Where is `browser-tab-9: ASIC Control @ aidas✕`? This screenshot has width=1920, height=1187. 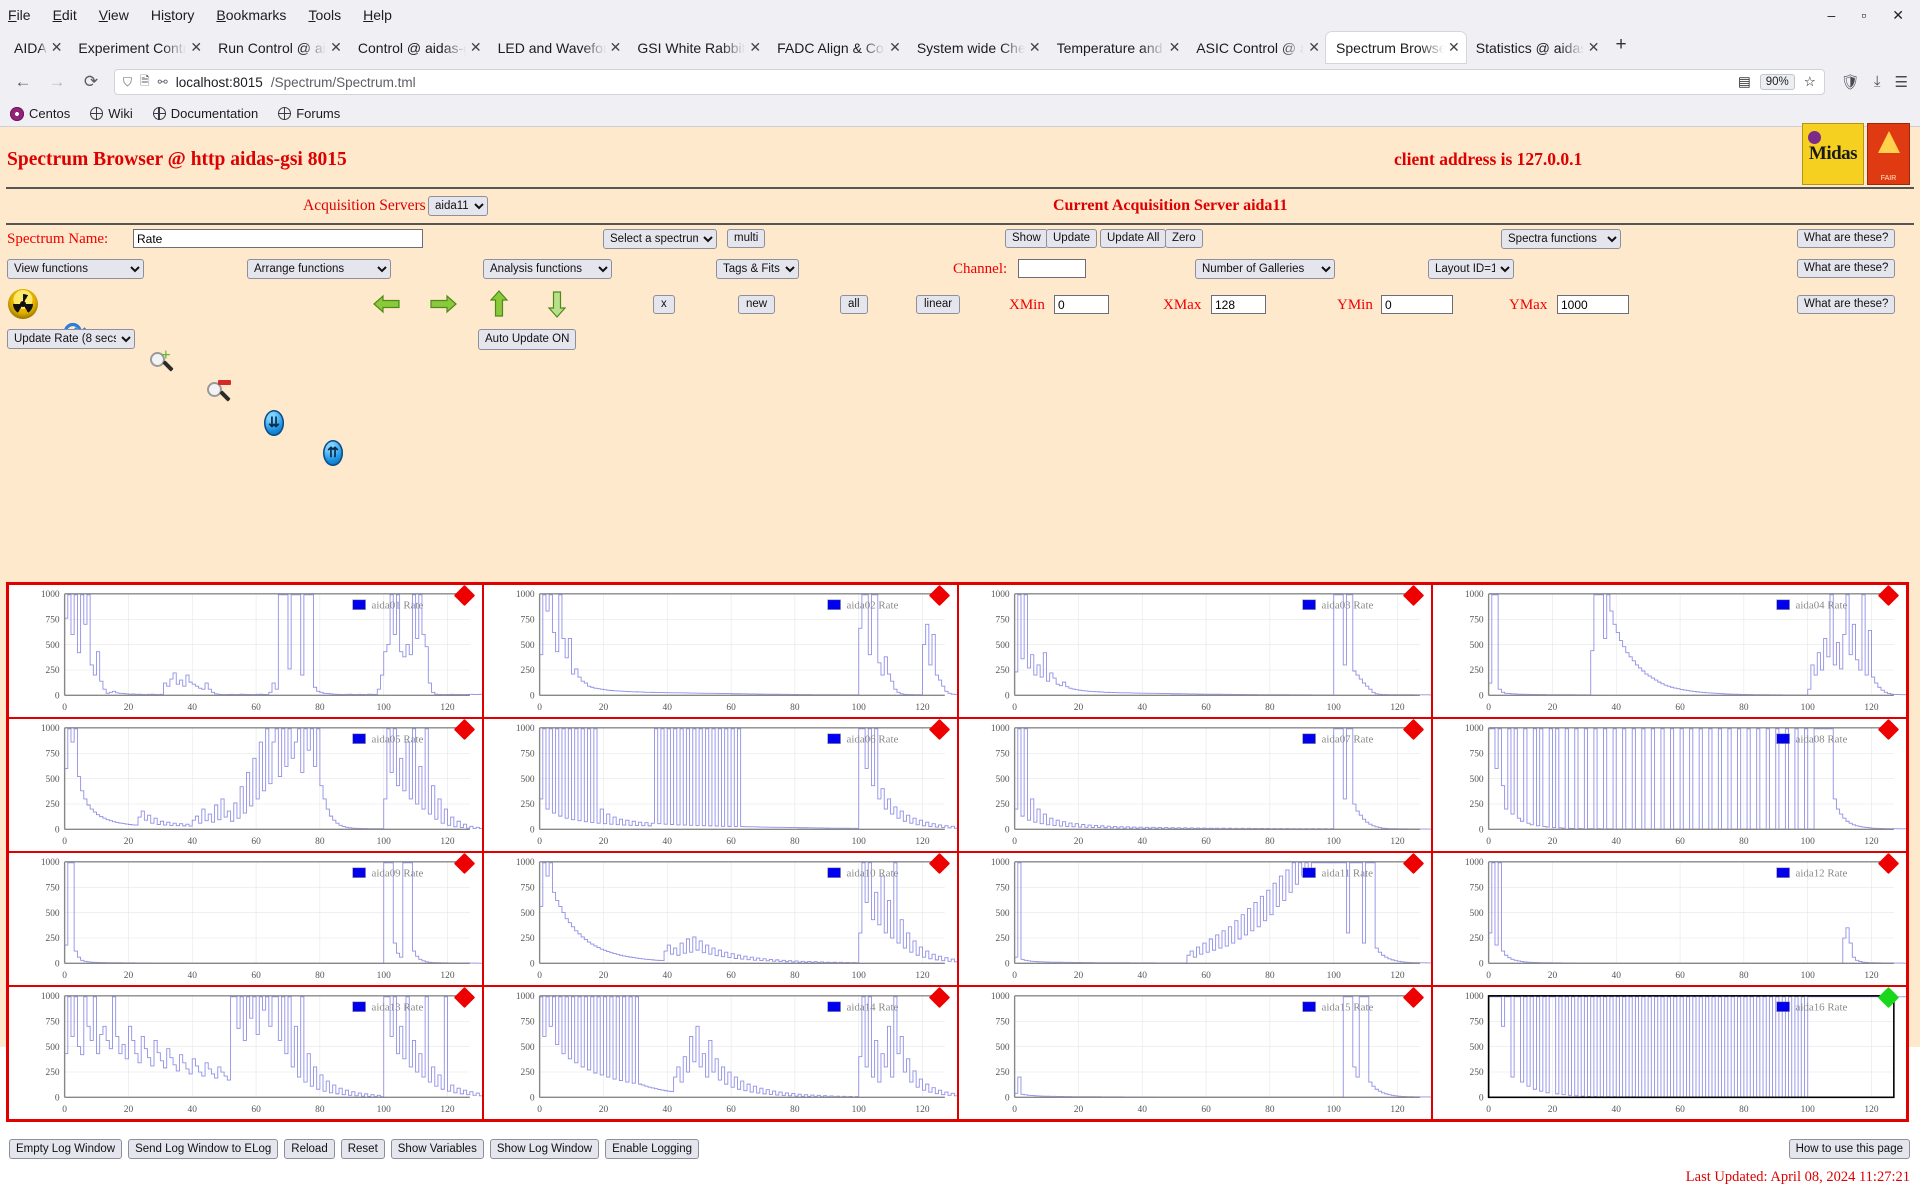
browser-tab-9: ASIC Control @ aidas✕ is located at coordinates (1256, 47).